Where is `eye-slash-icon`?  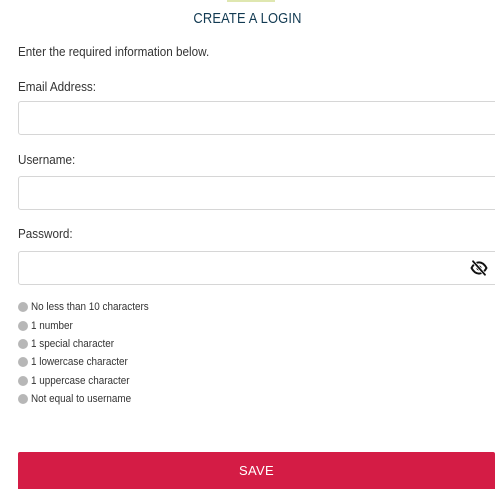 eye-slash-icon is located at coordinates (479, 268).